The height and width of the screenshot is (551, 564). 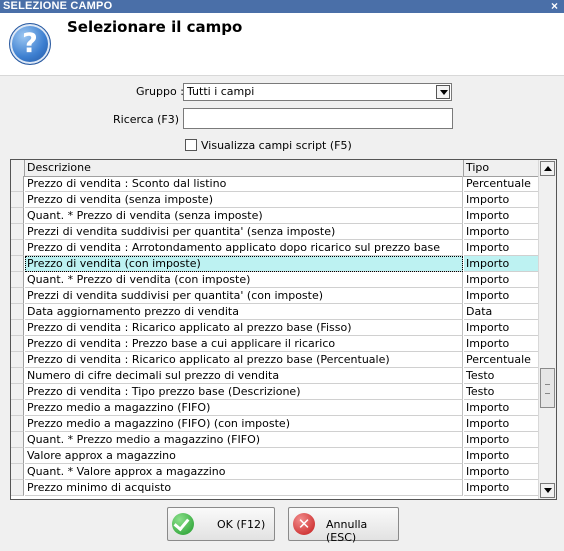 What do you see at coordinates (191, 145) in the screenshot?
I see `script-fields-checkbox` at bounding box center [191, 145].